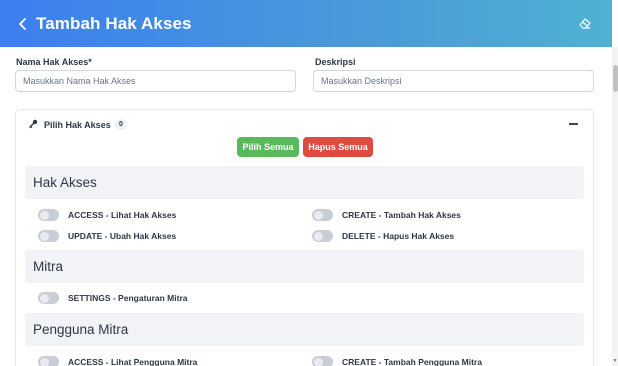  Describe the element at coordinates (573, 124) in the screenshot. I see `collapse-button` at that location.